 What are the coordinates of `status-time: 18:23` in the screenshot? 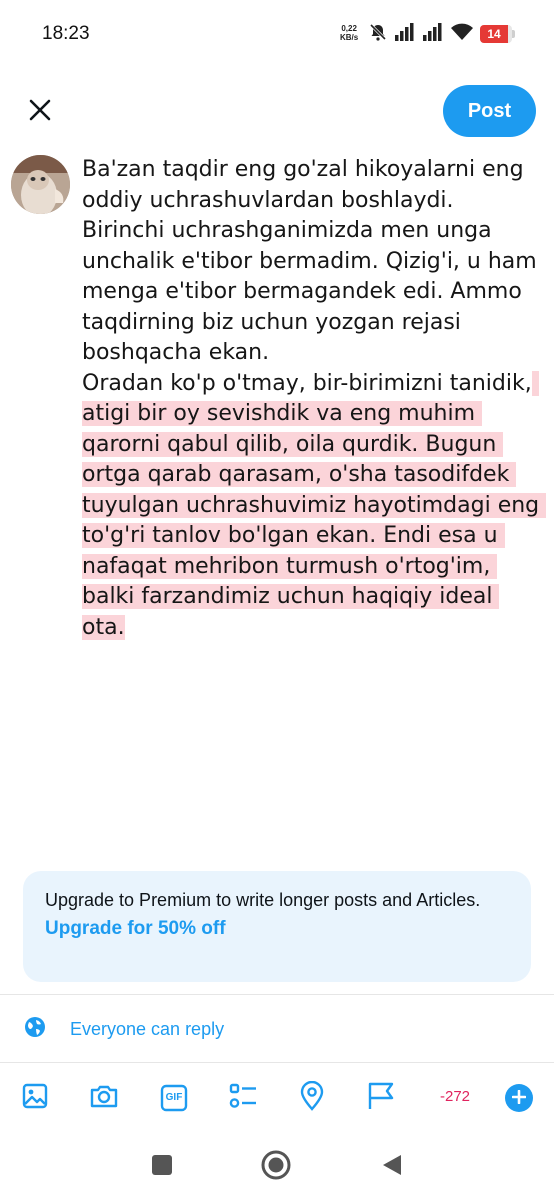 It's located at (66, 33).